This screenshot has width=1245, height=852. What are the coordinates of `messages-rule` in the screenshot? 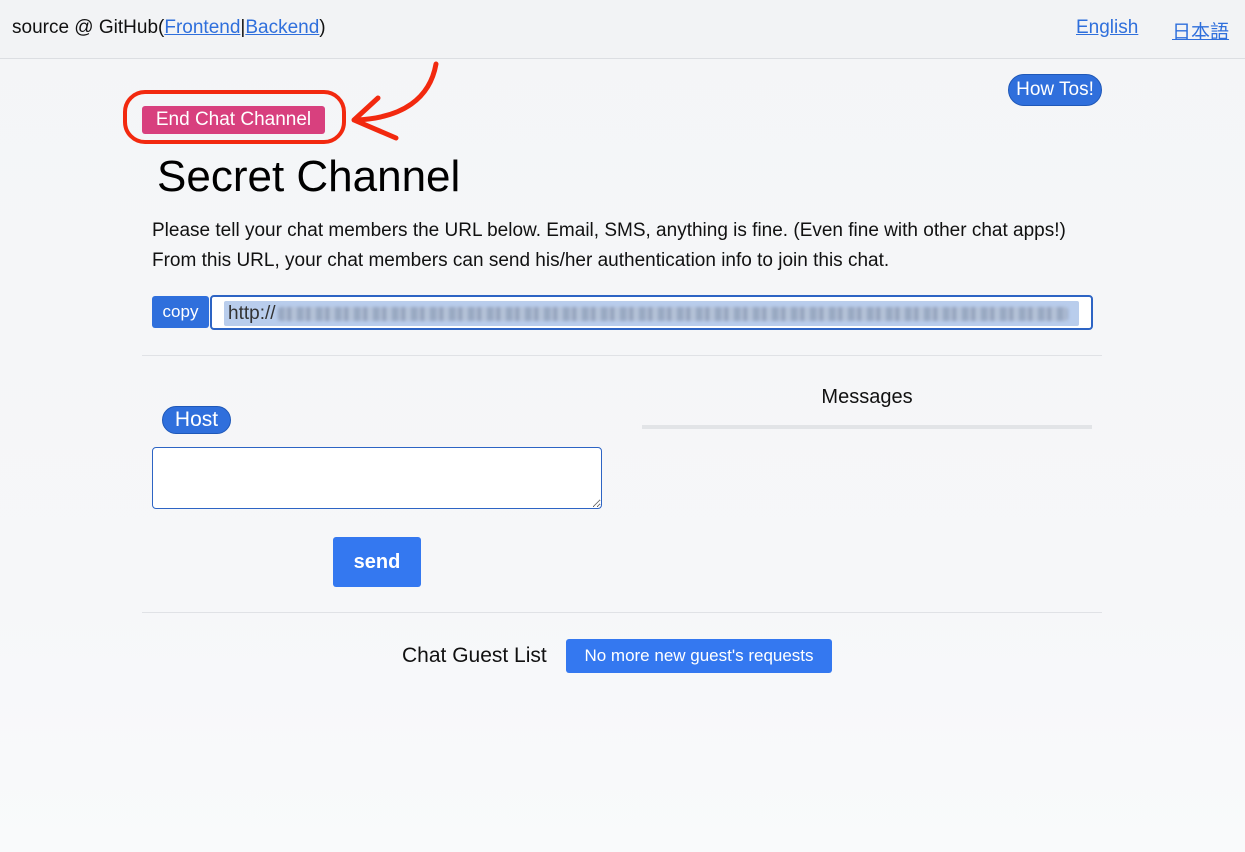 It's located at (867, 427).